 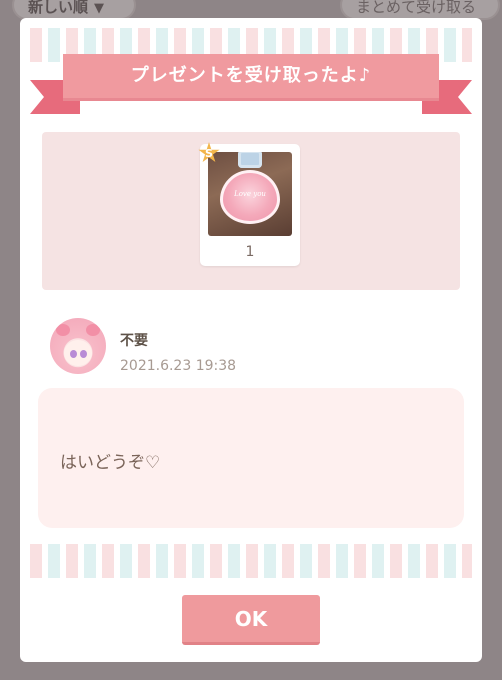 What do you see at coordinates (63, 330) in the screenshot?
I see `hair-bow-left` at bounding box center [63, 330].